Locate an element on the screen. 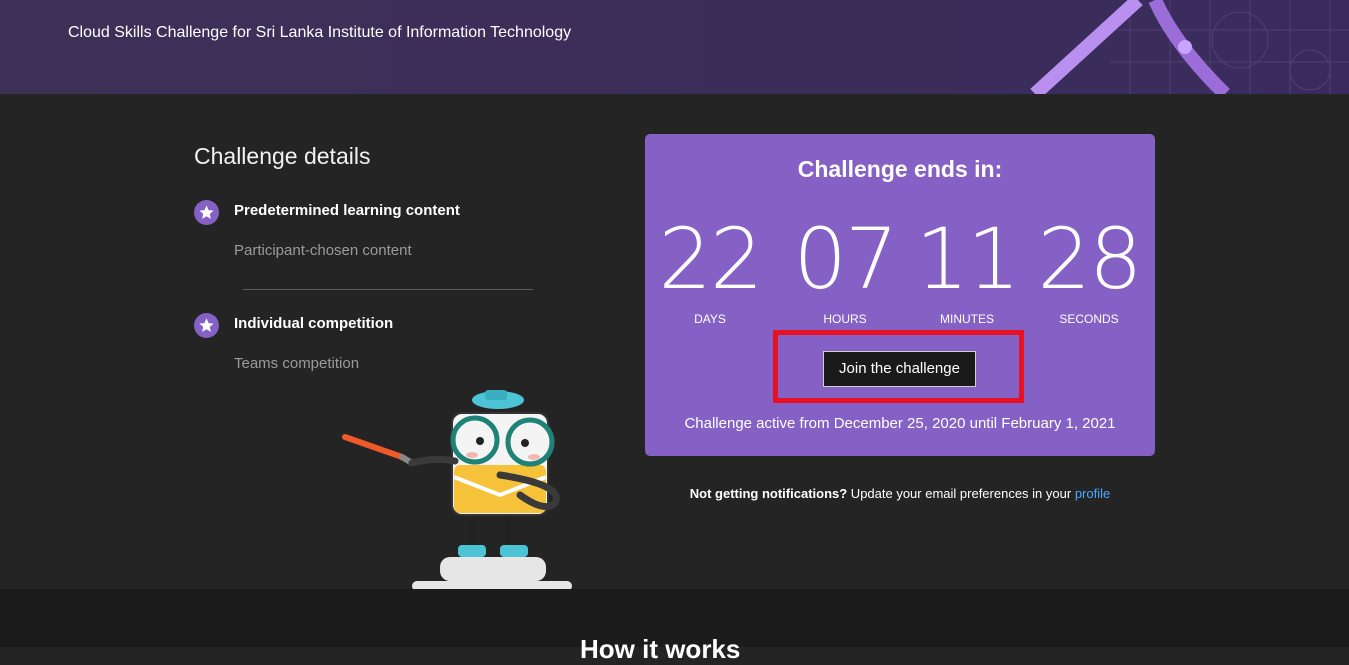 Image resolution: width=1349 pixels, height=665 pixels. detail-primary-label: Predetermined learning content is located at coordinates (347, 210).